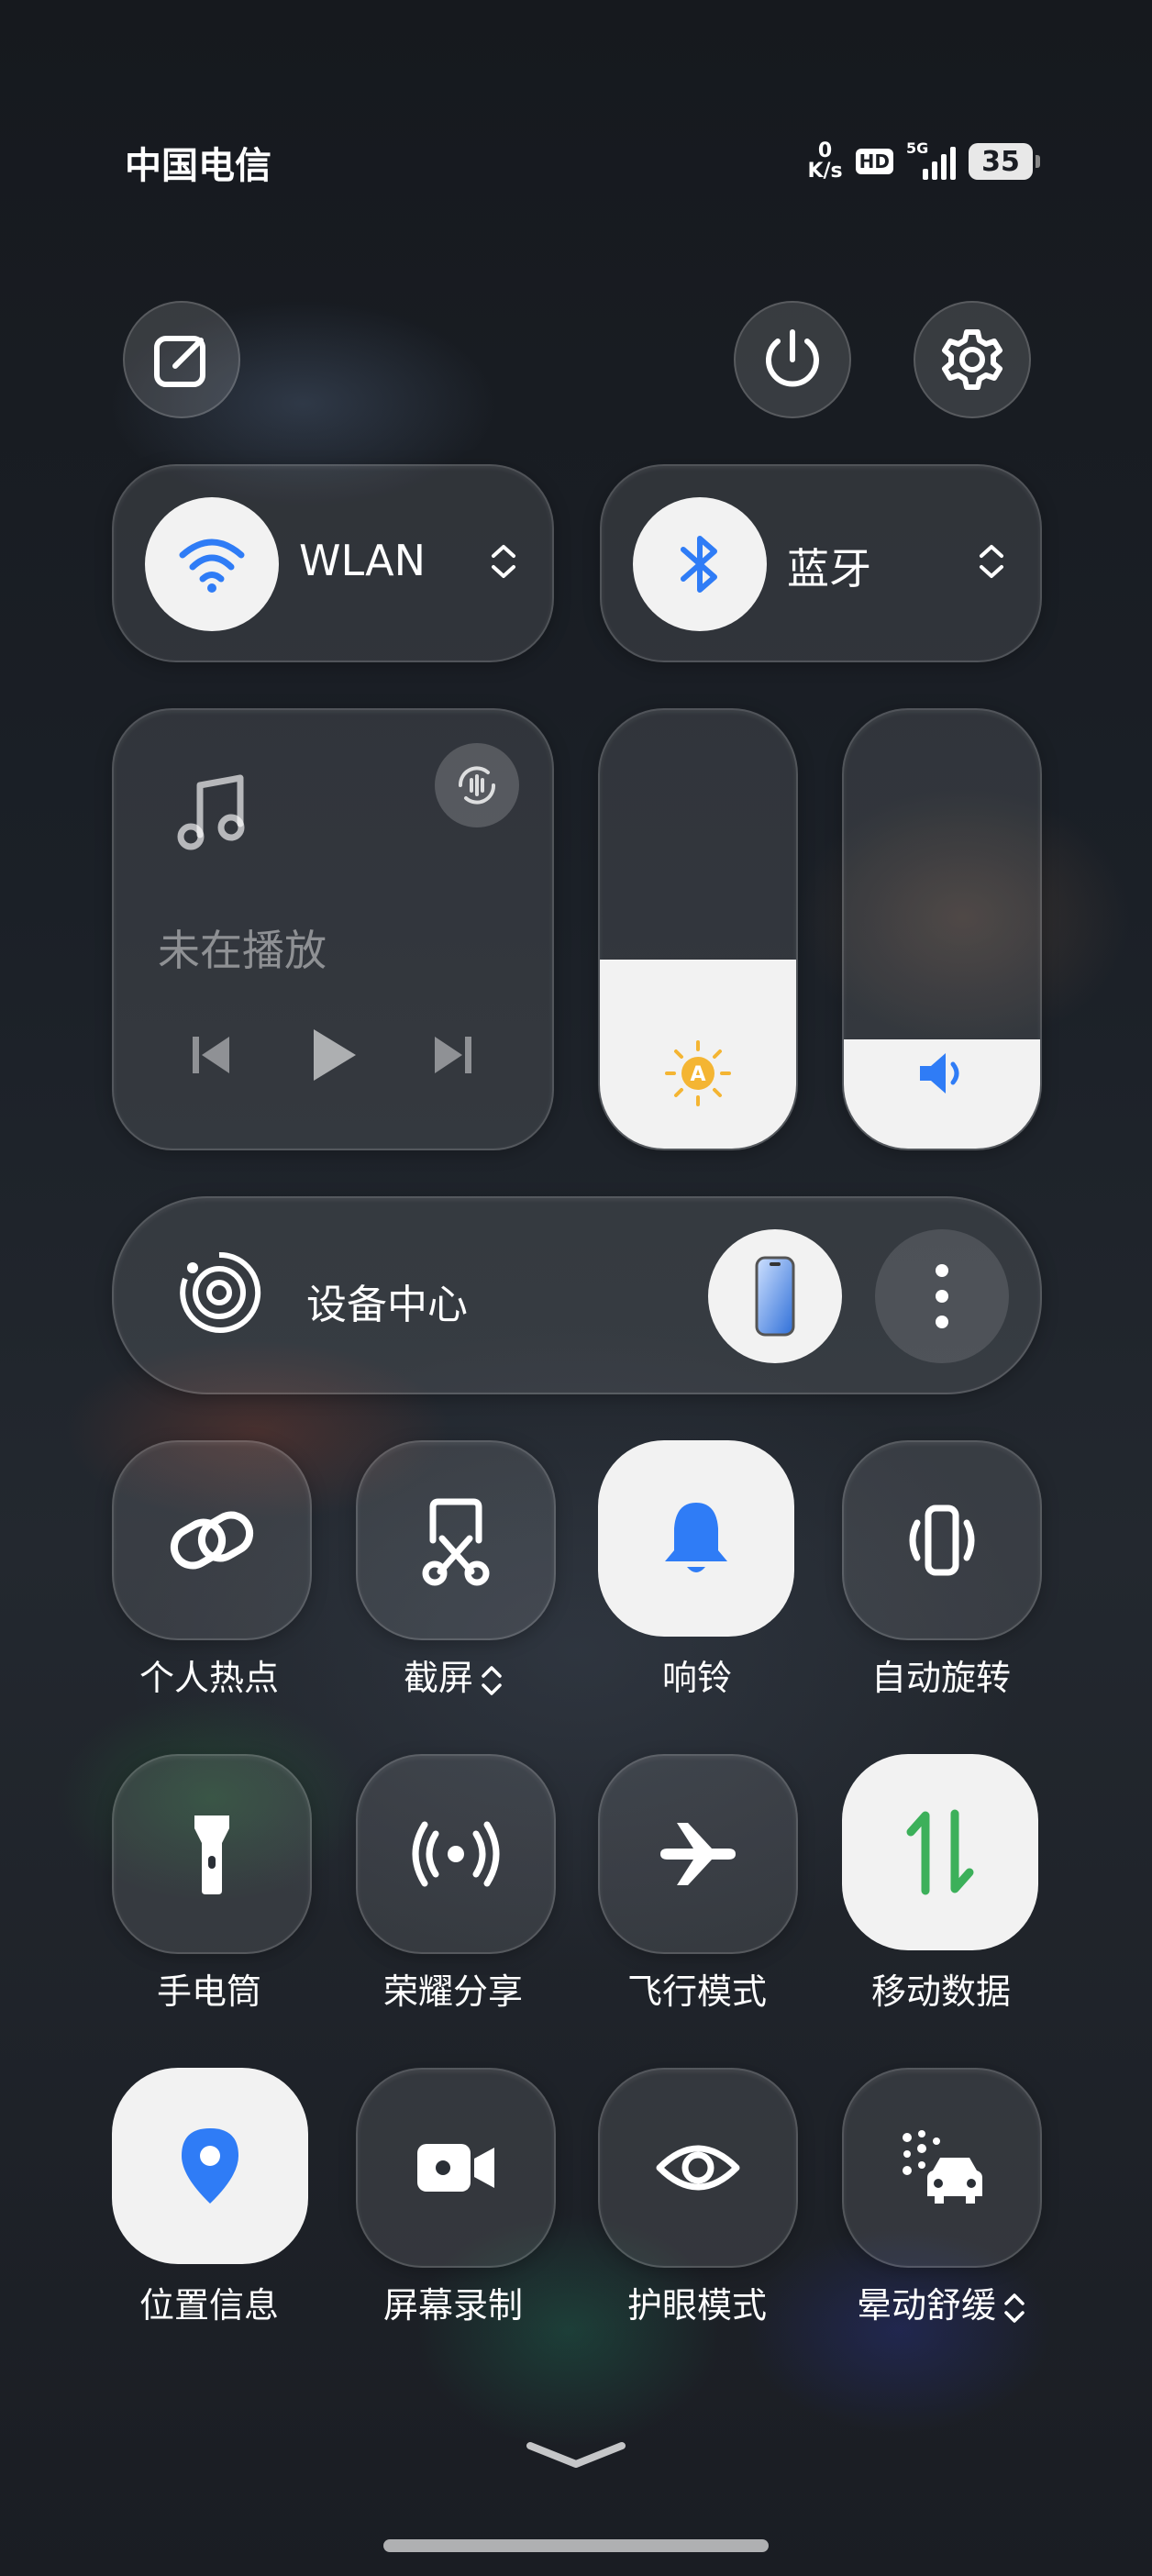 This screenshot has width=1152, height=2576. Describe the element at coordinates (452, 2305) in the screenshot. I see `tile-label: 屏幕录制` at that location.